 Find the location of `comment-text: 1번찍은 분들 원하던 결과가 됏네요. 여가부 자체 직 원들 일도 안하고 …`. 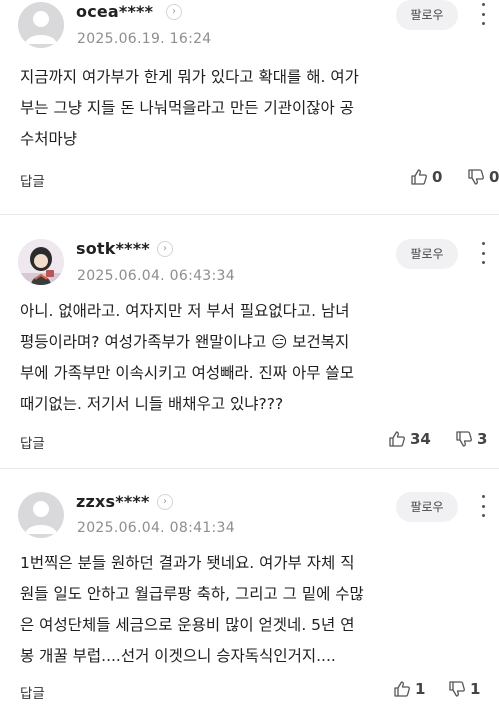

comment-text: 1번찍은 분들 원하던 결과가 됏네요. 여가부 자체 직 원들 일도 안하고 … is located at coordinates (192, 609).